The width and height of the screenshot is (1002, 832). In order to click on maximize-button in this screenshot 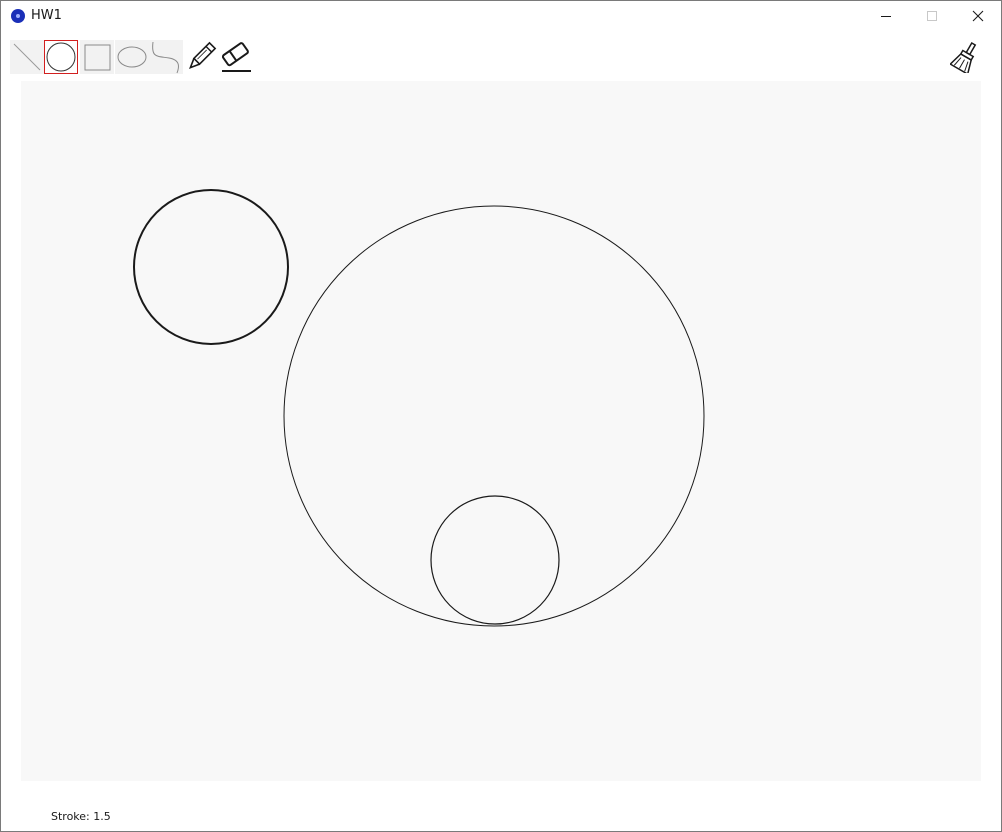, I will do `click(932, 16)`.